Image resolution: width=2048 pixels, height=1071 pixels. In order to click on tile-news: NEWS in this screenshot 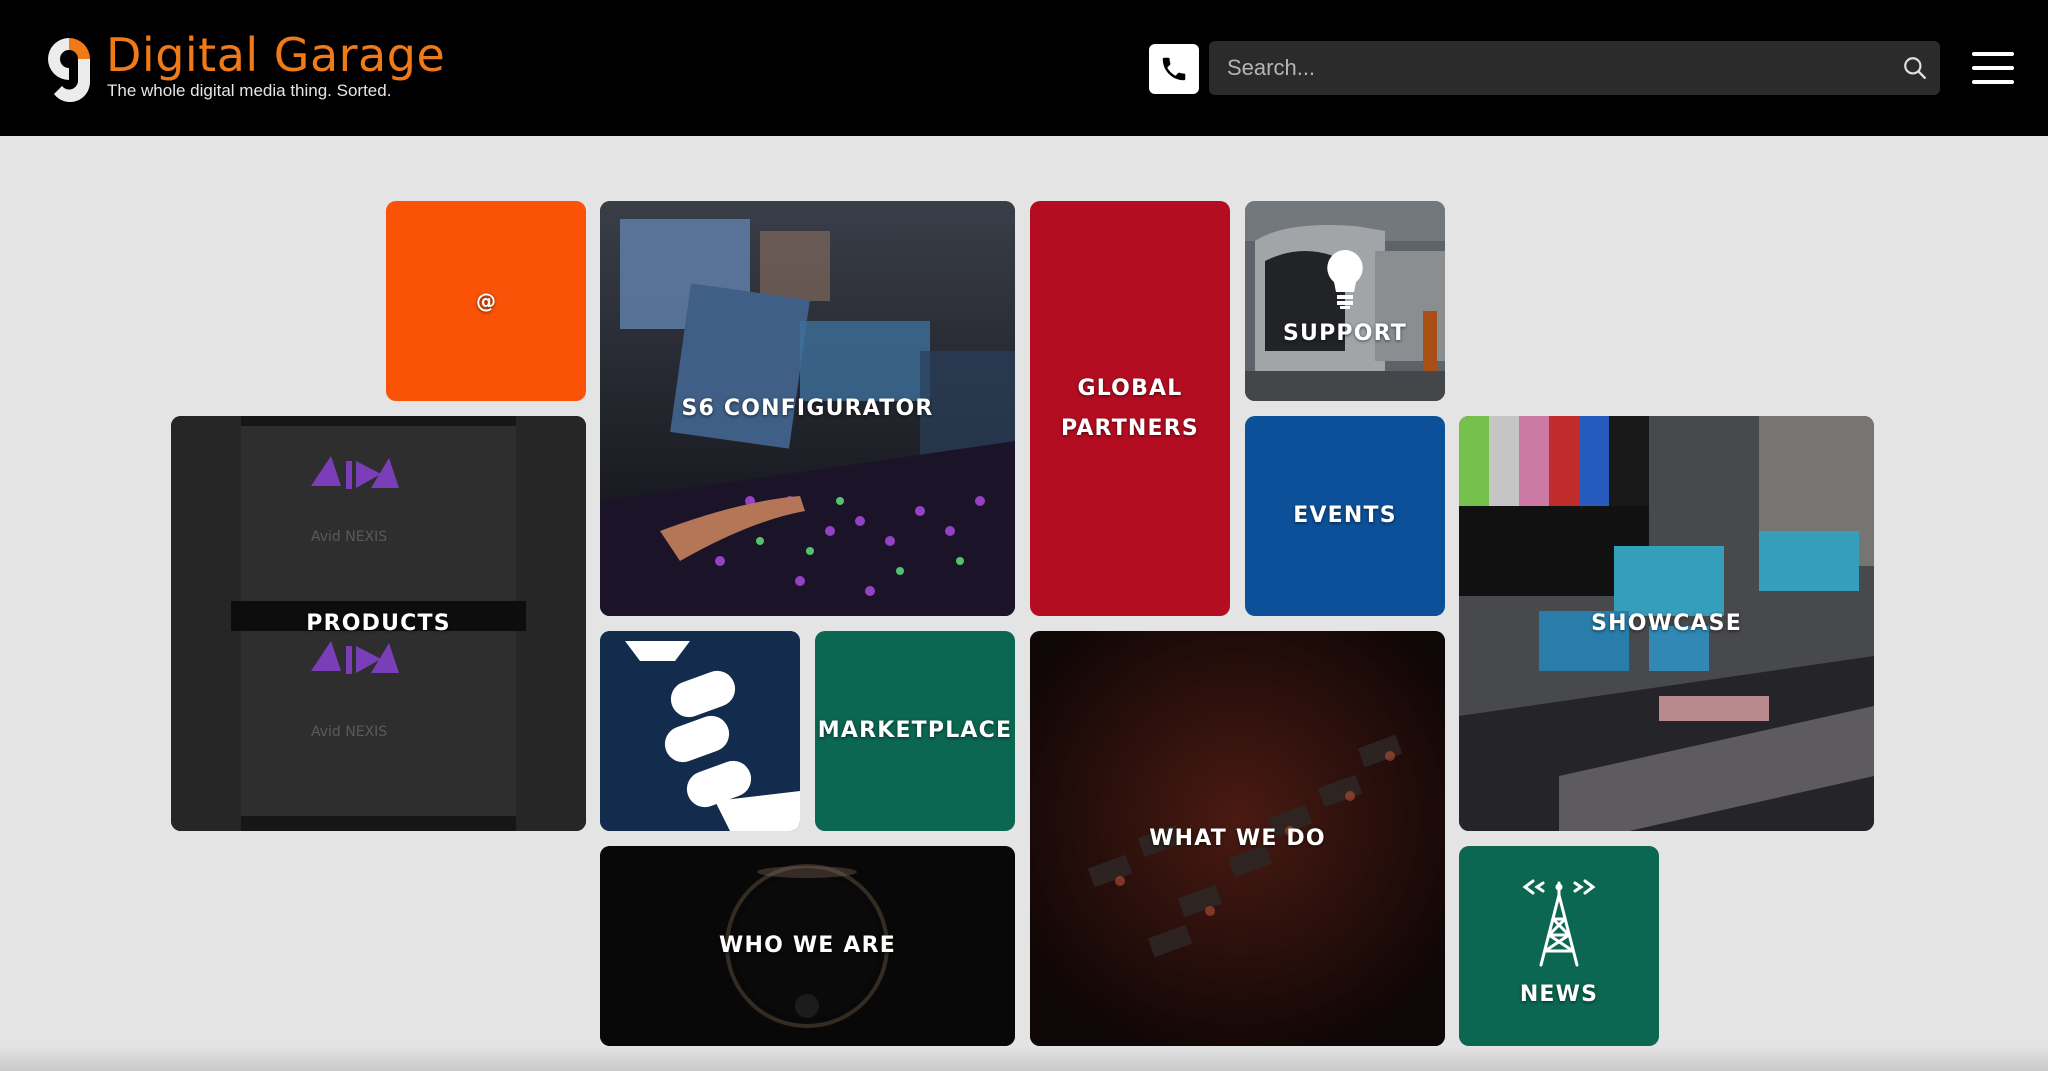, I will do `click(1559, 946)`.